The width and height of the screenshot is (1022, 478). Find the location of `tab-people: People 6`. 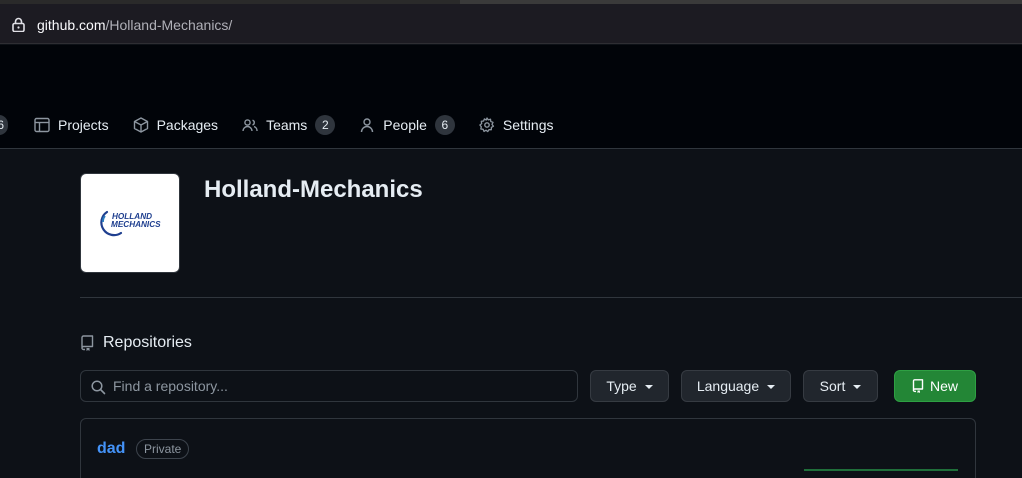

tab-people: People 6 is located at coordinates (407, 125).